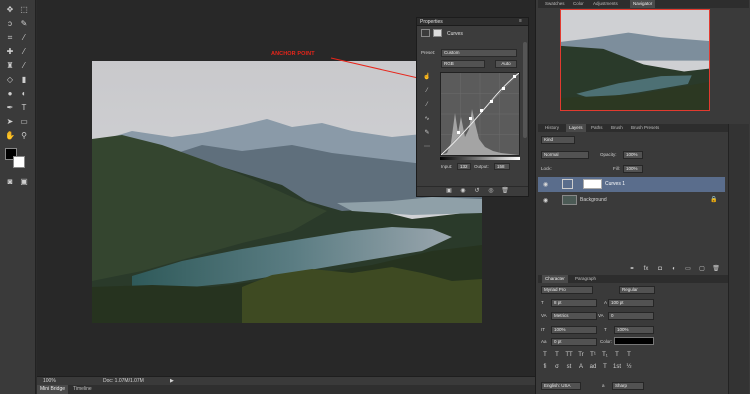  I want to click on move-tool-icon: ✥, so click(10, 9).